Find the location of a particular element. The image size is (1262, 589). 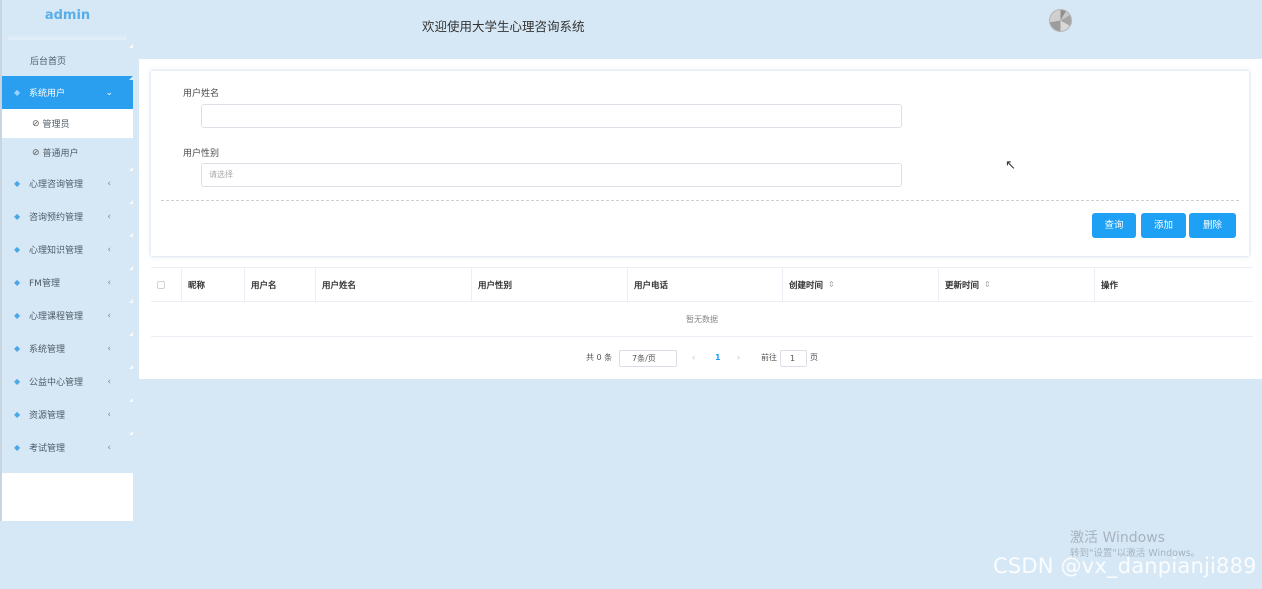

goto-page-input: 1 is located at coordinates (793, 358).